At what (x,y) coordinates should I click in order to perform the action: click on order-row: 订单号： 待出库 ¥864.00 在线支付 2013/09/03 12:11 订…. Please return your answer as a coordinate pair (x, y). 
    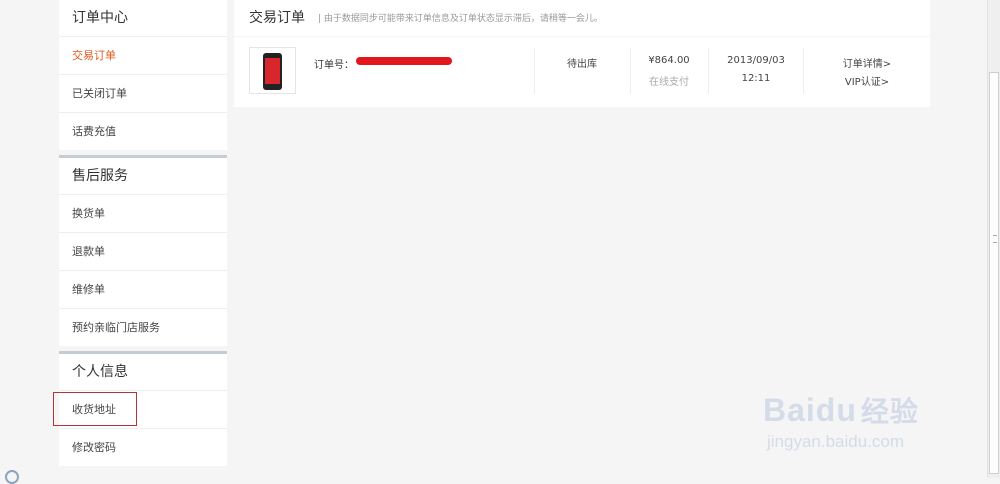
    Looking at the image, I should click on (582, 72).